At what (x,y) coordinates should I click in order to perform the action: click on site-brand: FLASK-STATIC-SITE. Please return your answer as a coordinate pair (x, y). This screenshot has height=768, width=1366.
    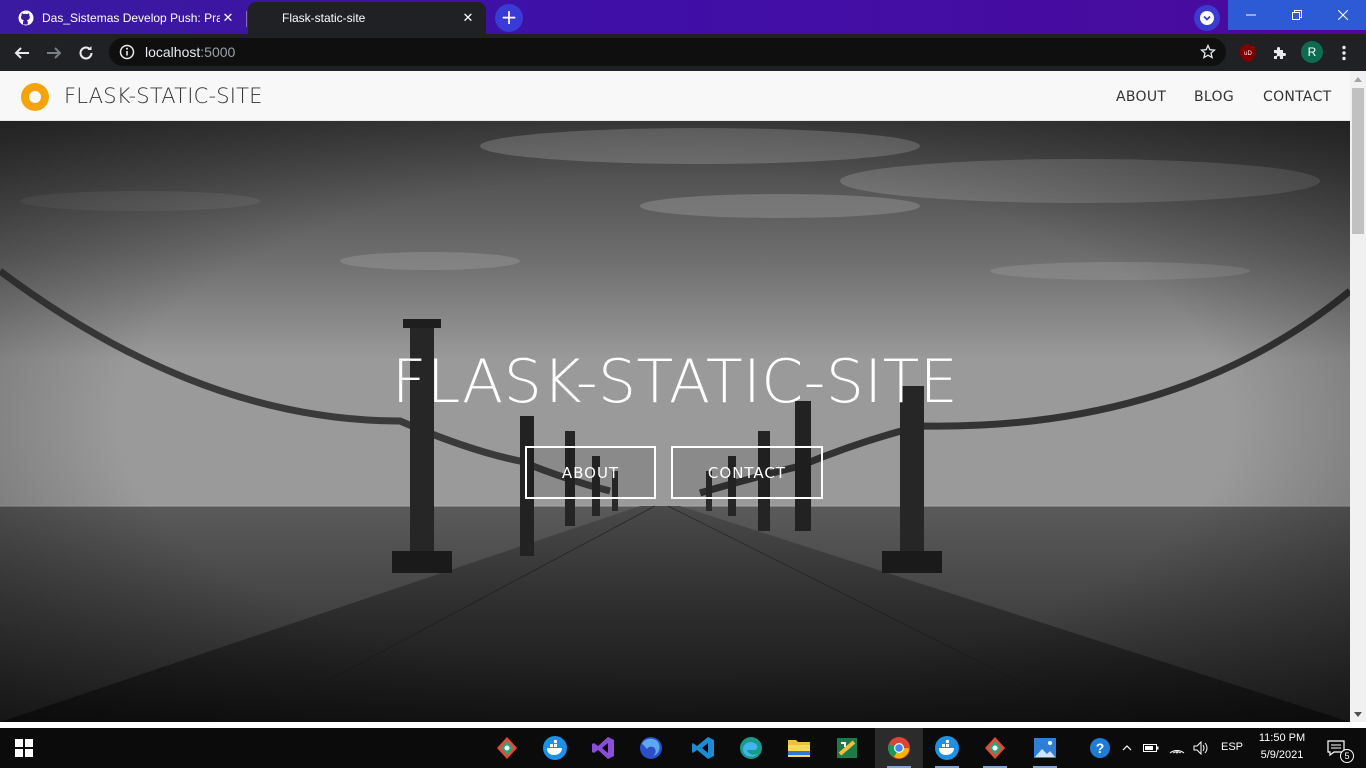
    Looking at the image, I should click on (163, 96).